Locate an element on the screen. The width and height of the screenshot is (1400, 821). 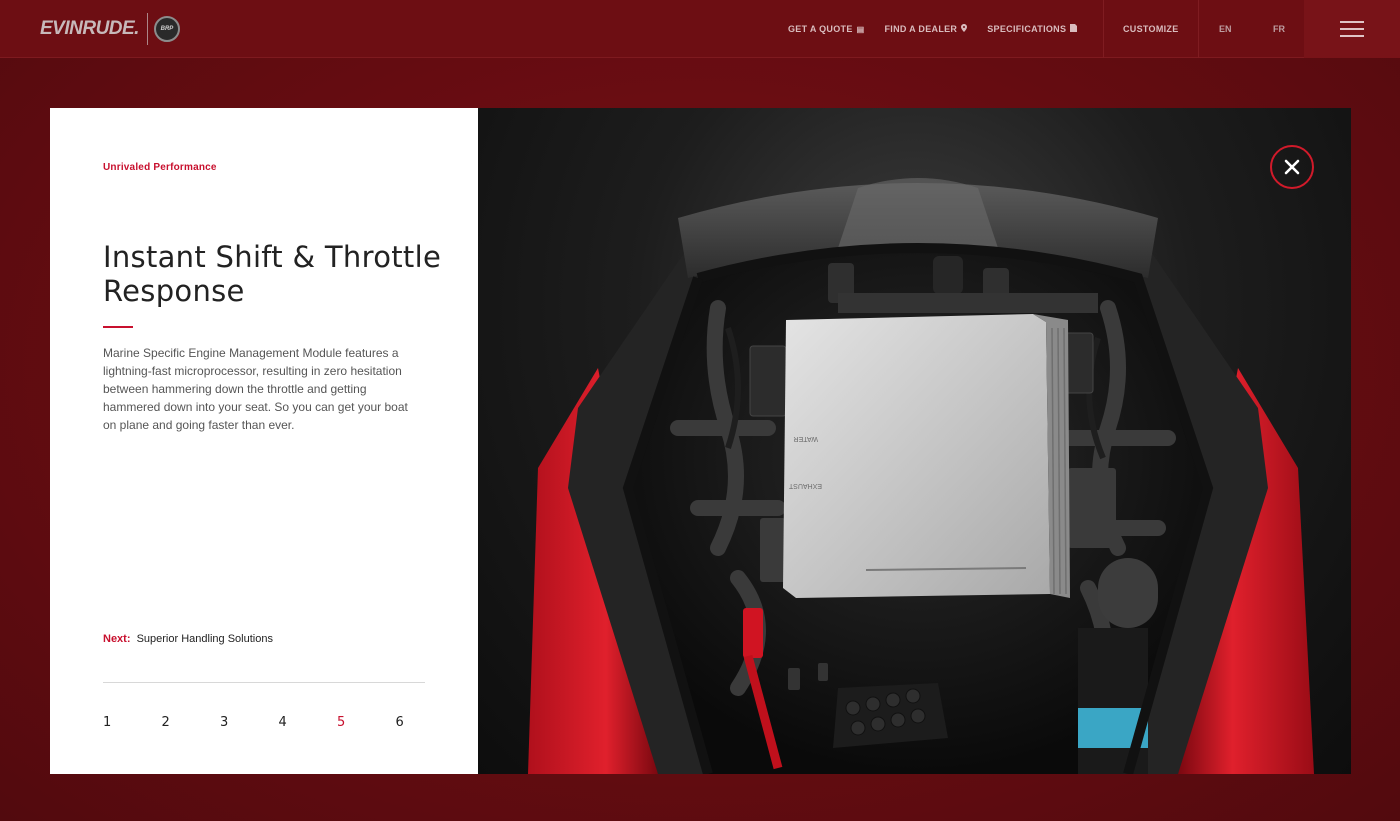
nav-specifications: SPECIFICATIONS is located at coordinates (1032, 29).